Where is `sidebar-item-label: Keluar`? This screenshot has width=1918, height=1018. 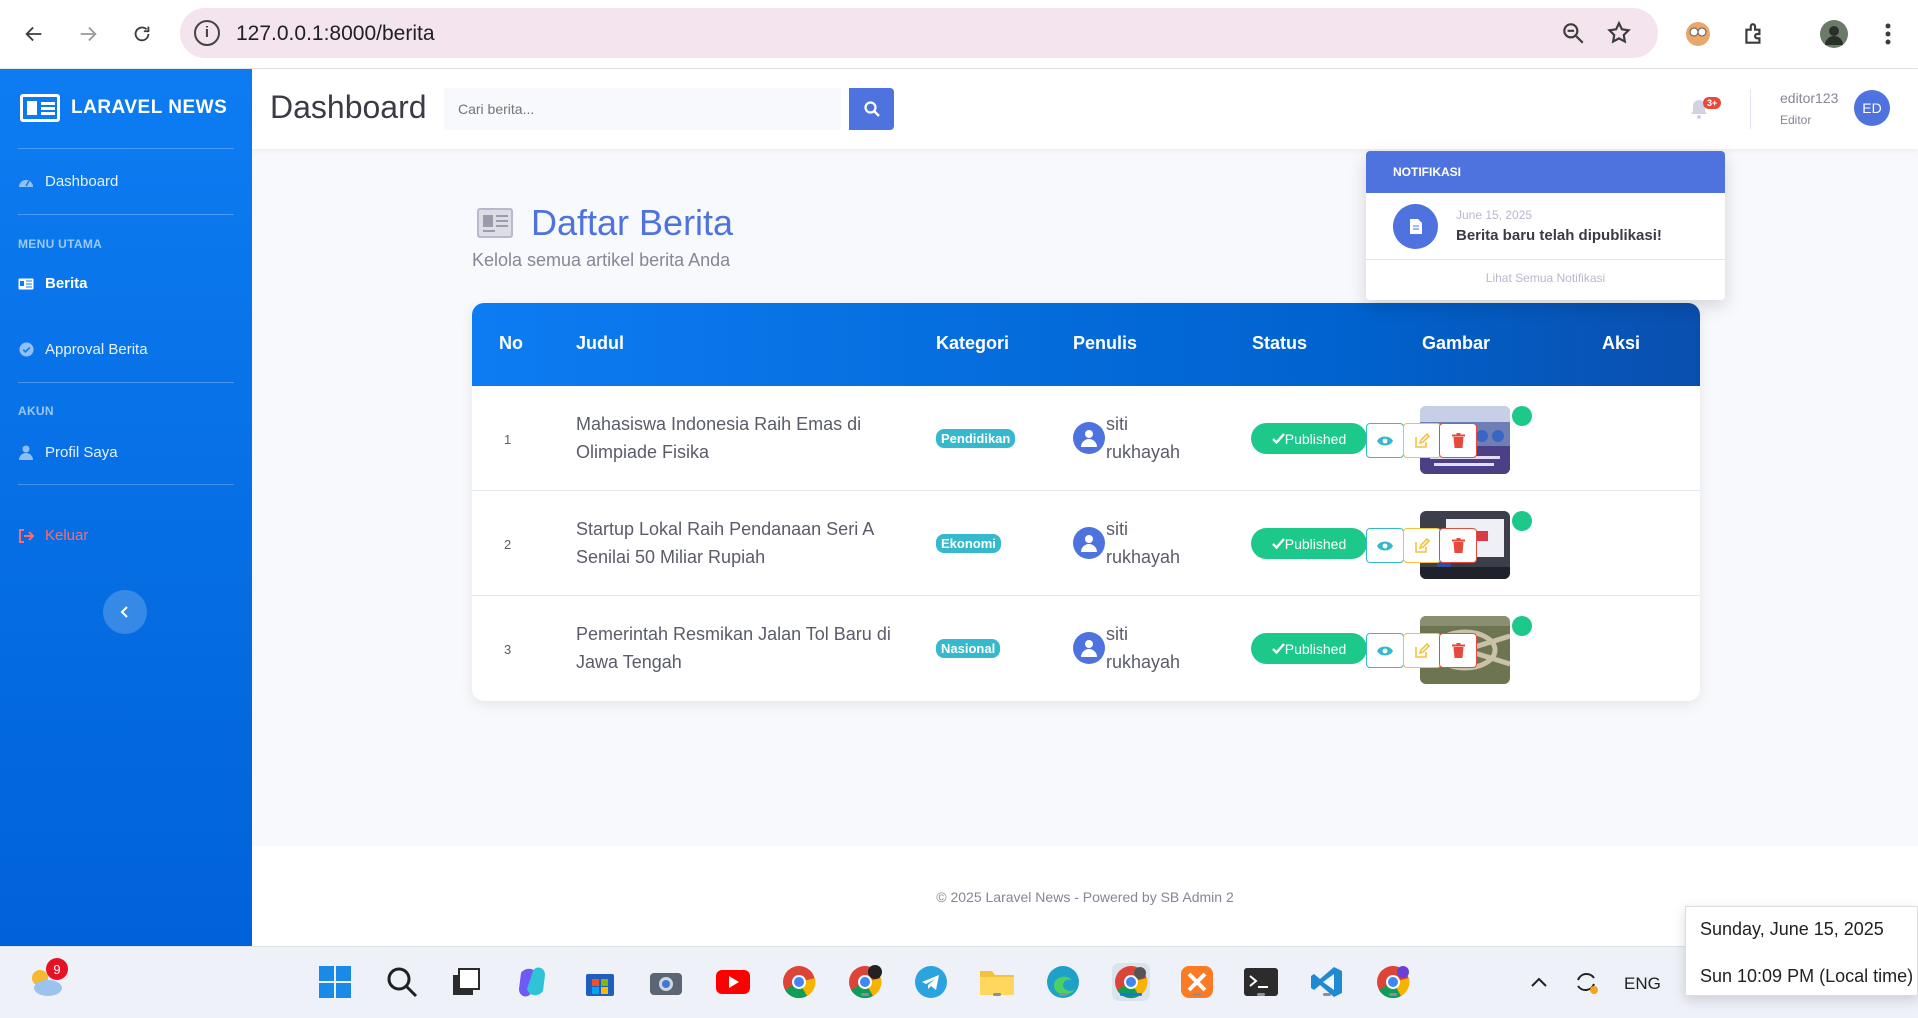 sidebar-item-label: Keluar is located at coordinates (67, 535).